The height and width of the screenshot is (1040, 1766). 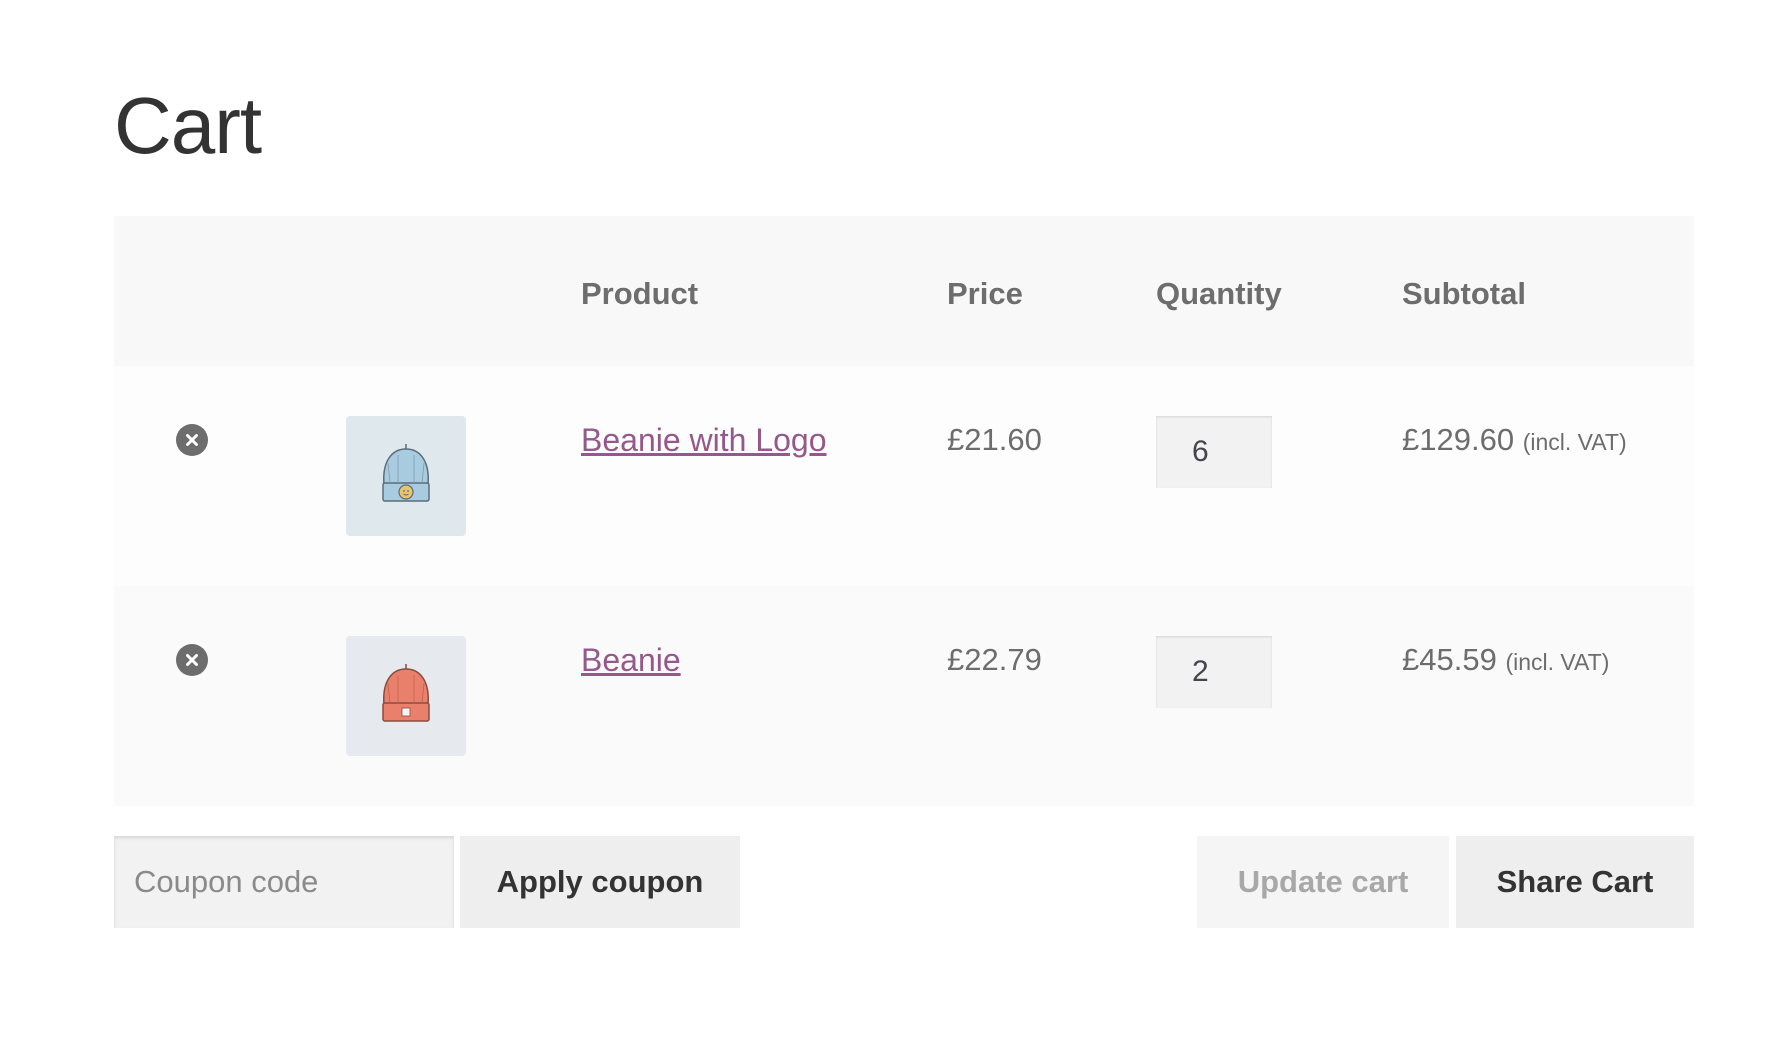 I want to click on product-subtotal: £129.60 (incl. VAT), so click(x=1514, y=440).